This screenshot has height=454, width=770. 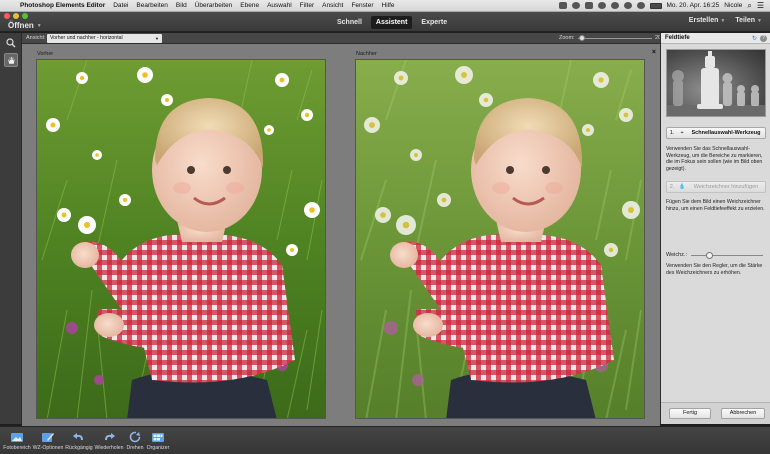 I want to click on menu-hilfe: Hilfe, so click(x=388, y=6).